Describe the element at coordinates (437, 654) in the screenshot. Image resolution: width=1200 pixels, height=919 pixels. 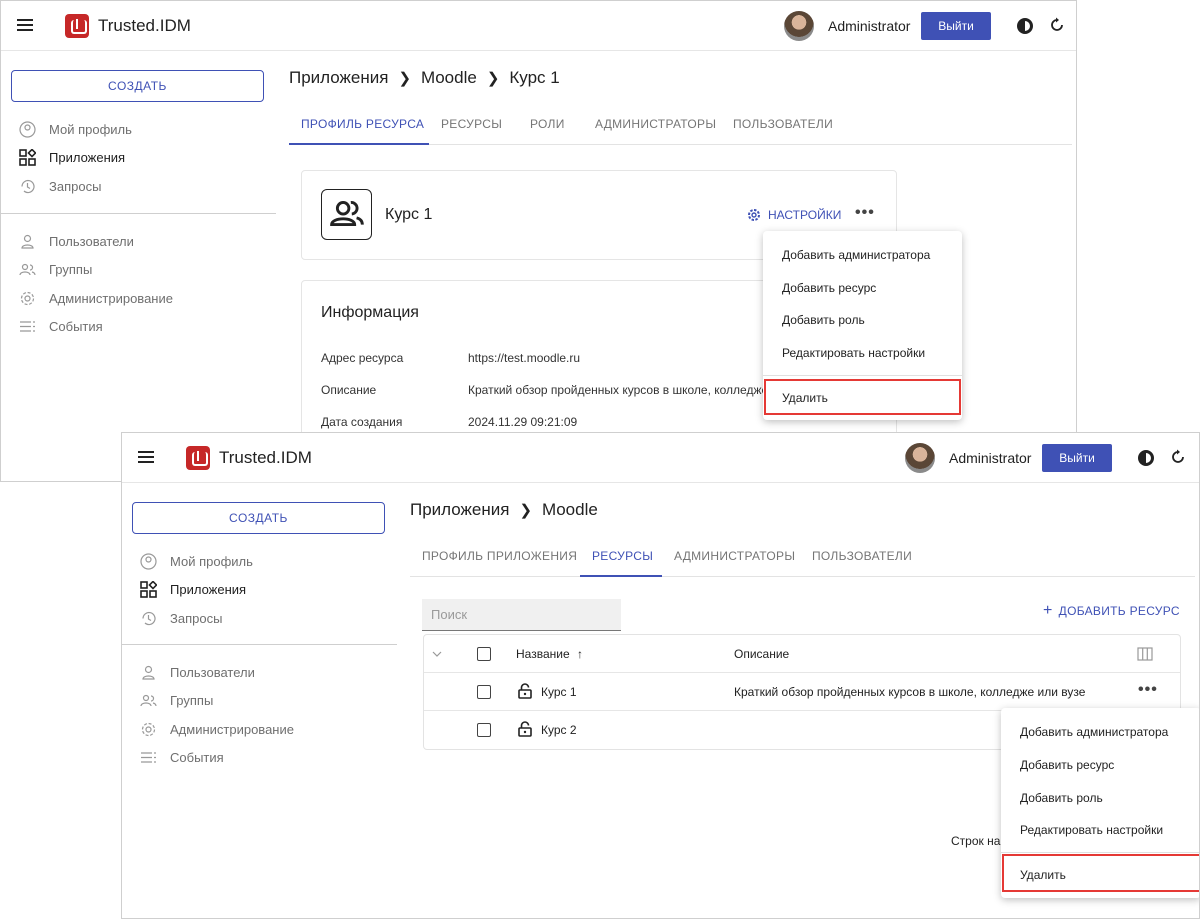
I see `chevron-down-icon` at that location.